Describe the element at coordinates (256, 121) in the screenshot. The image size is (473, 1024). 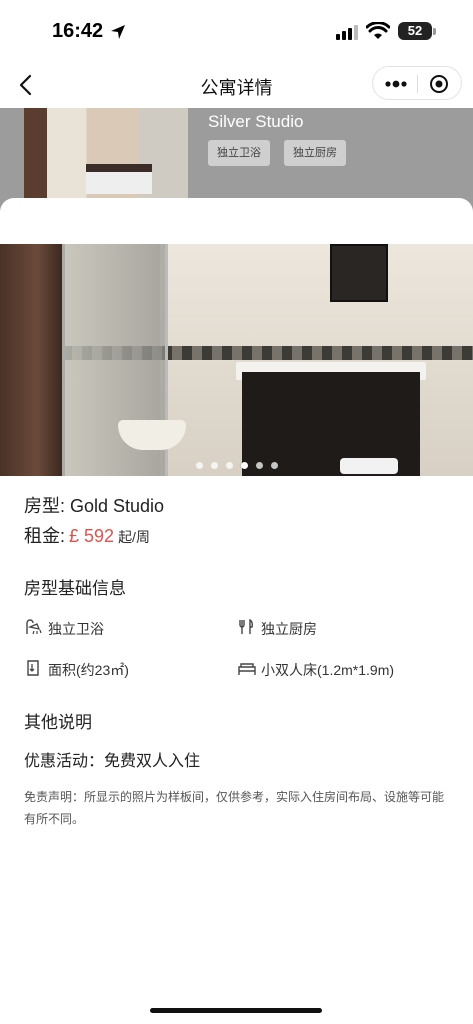
I see `room-card-title: Silver Studio` at that location.